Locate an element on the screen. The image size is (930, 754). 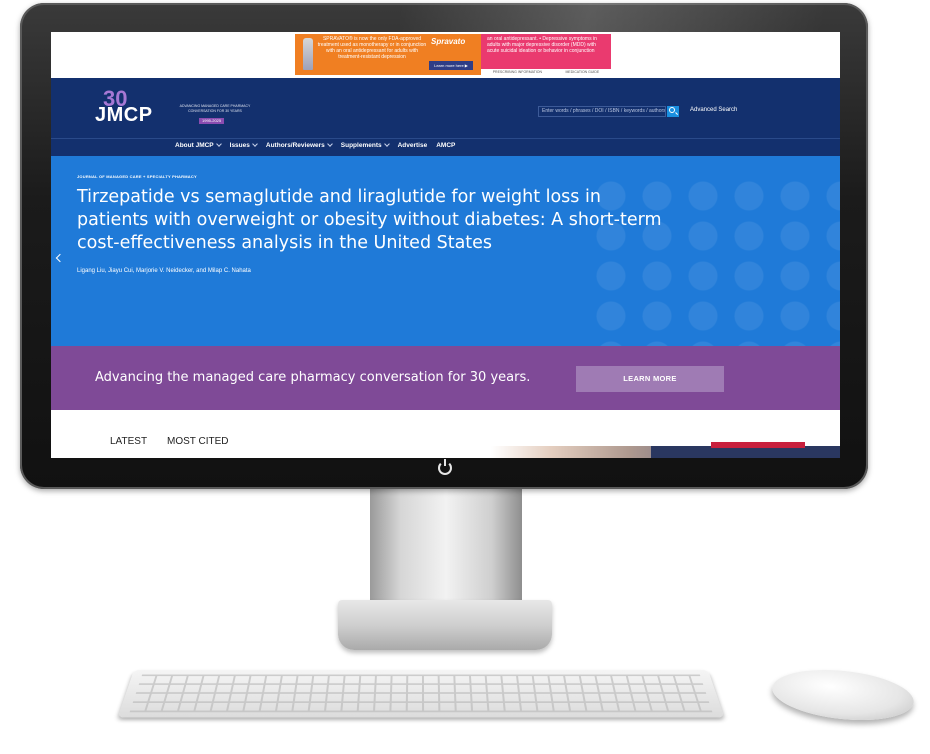
medication-guide-link: MEDICATION GUIDE is located at coordinates (582, 72).